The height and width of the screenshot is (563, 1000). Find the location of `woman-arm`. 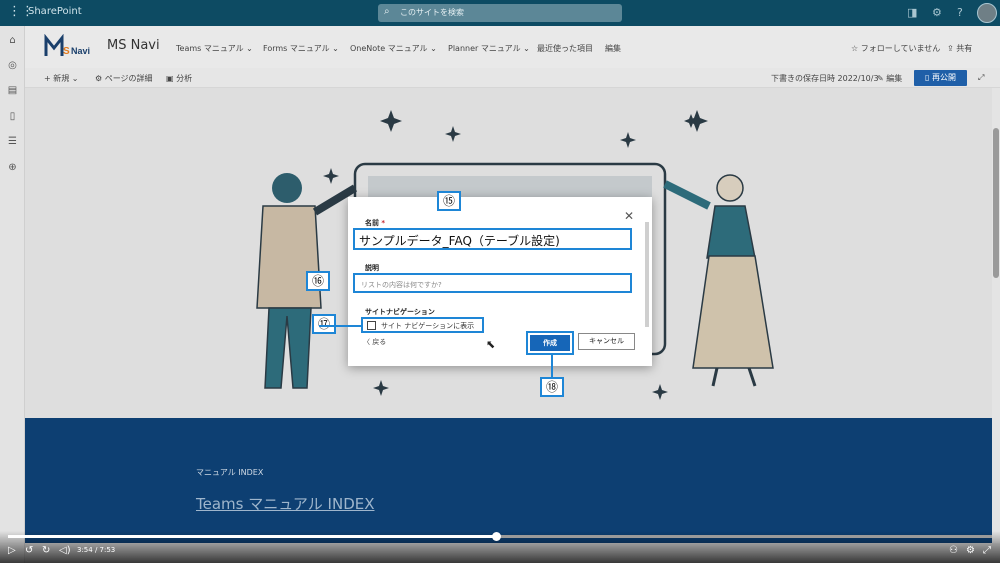

woman-arm is located at coordinates (687, 195).